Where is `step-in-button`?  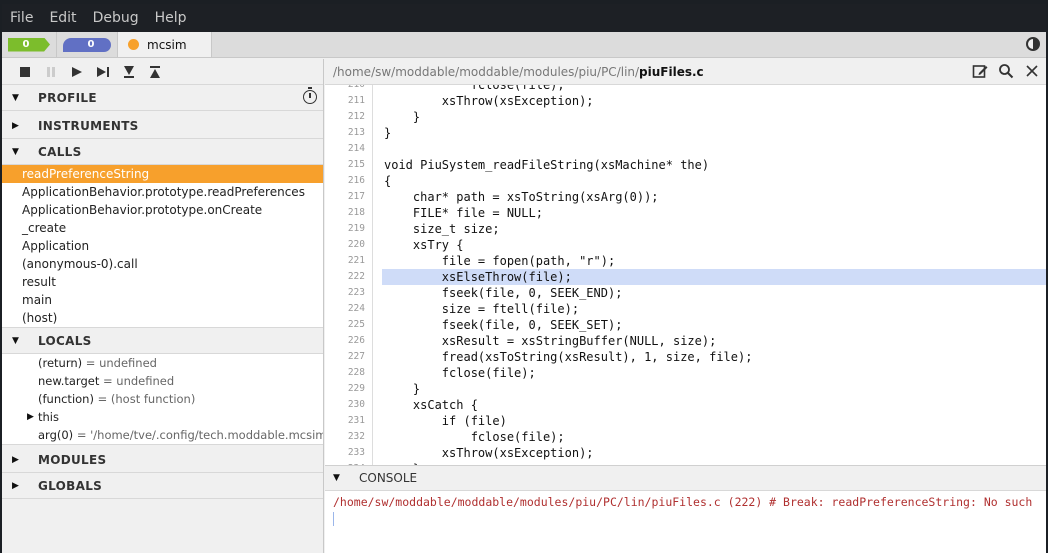 step-in-button is located at coordinates (129, 72).